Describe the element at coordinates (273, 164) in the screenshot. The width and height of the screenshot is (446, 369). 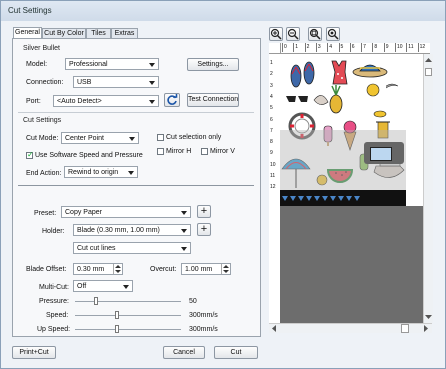
I see `ruler-left-tick-label: 10` at that location.